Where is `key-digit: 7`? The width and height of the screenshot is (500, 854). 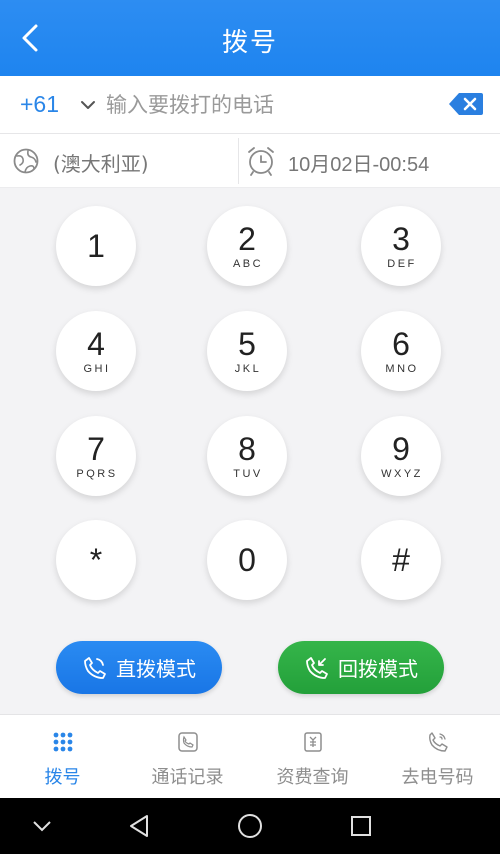
key-digit: 7 is located at coordinates (96, 448).